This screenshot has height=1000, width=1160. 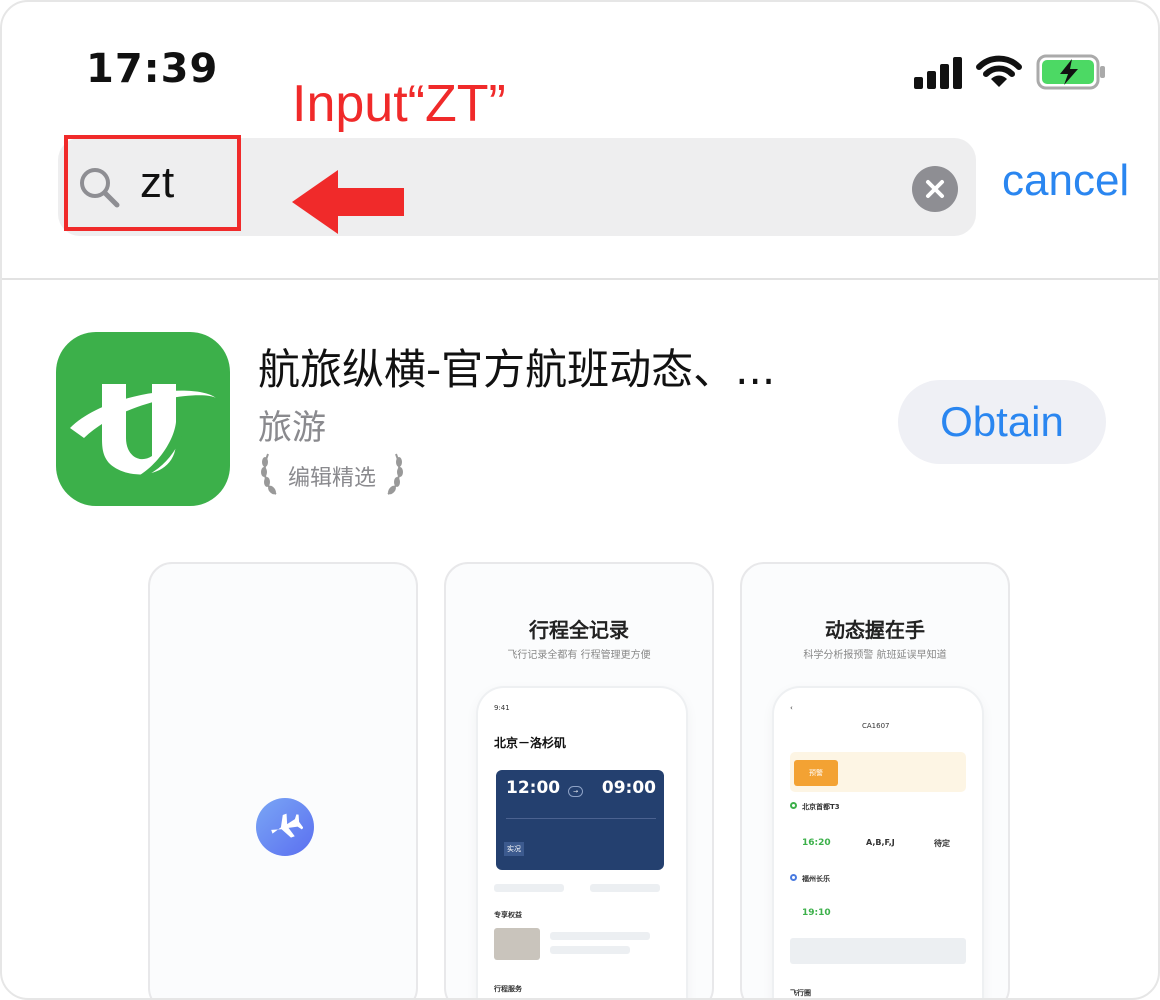 What do you see at coordinates (270, 476) in the screenshot?
I see `laurel-left-icon` at bounding box center [270, 476].